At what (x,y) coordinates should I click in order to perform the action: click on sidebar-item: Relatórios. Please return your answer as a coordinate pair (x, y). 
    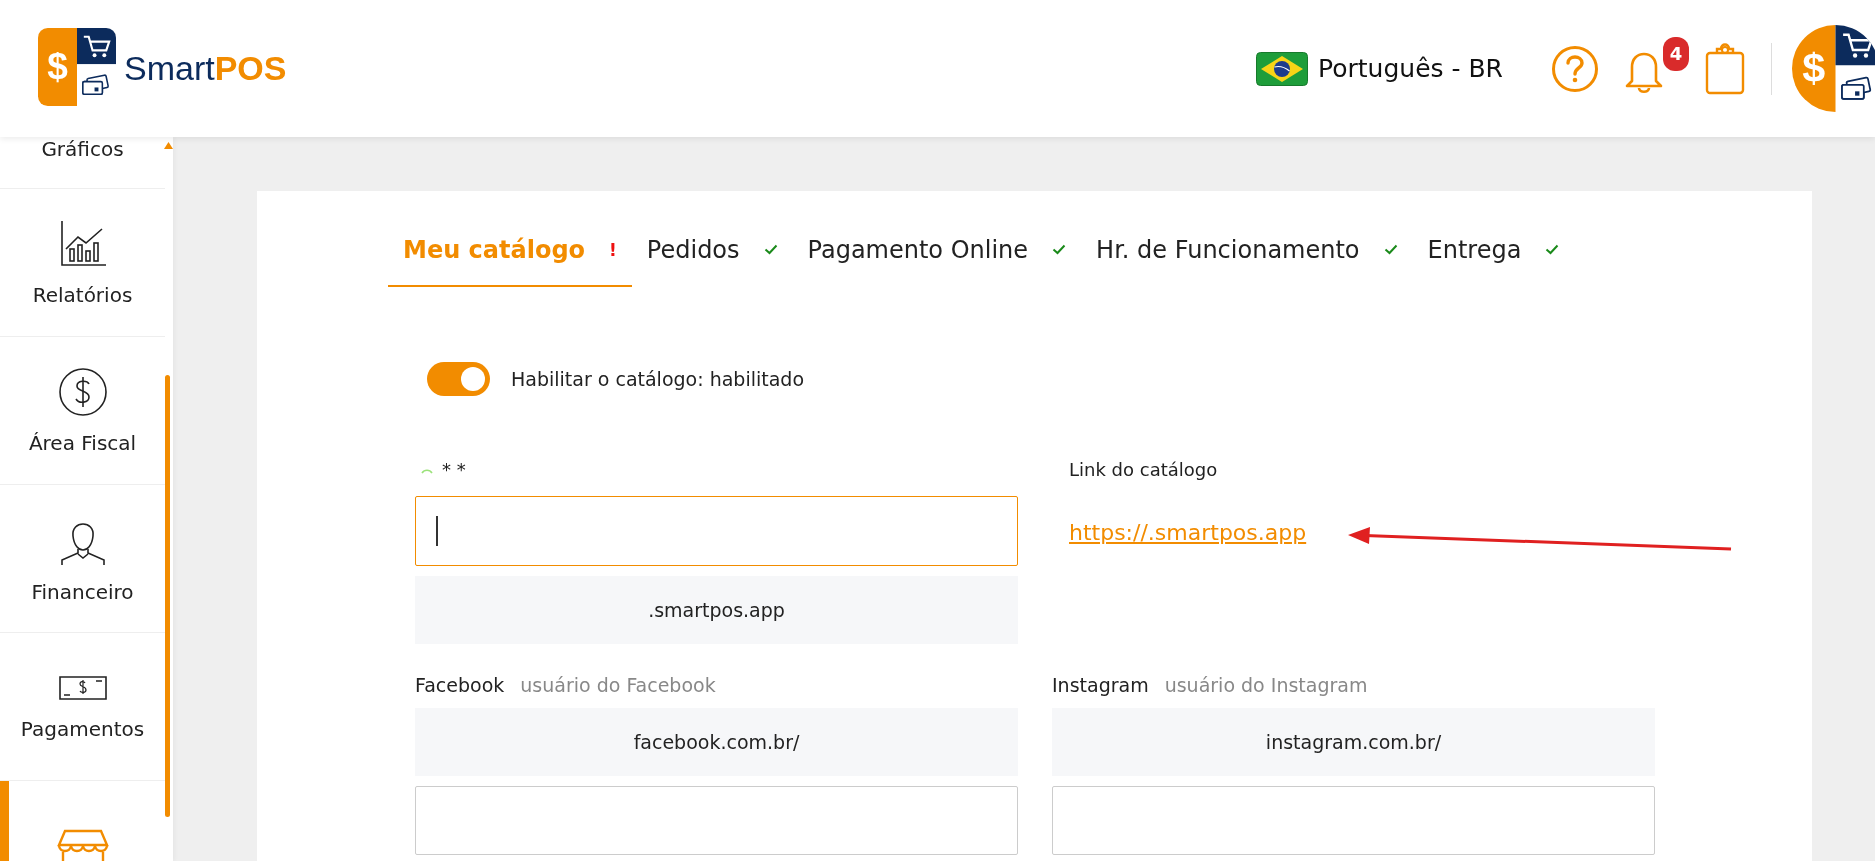
    Looking at the image, I should click on (82, 263).